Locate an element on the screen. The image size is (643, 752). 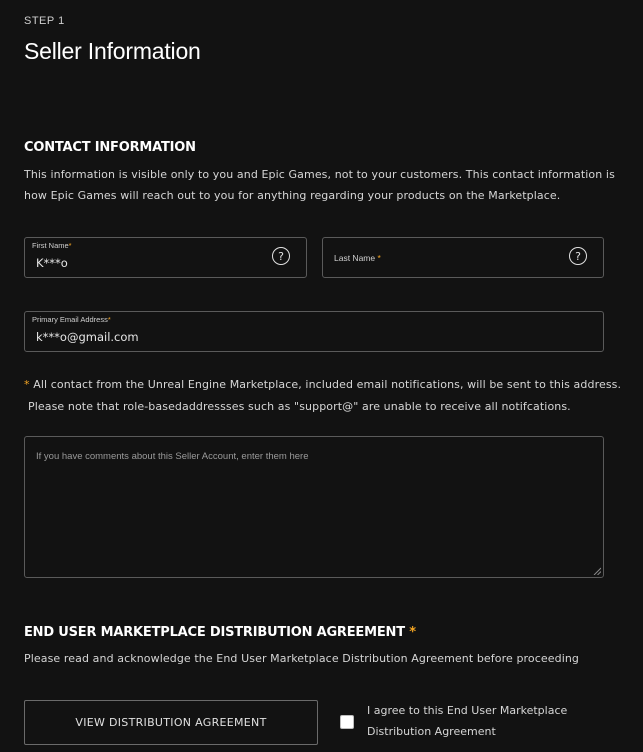
first-name-input: K***o is located at coordinates (52, 263).